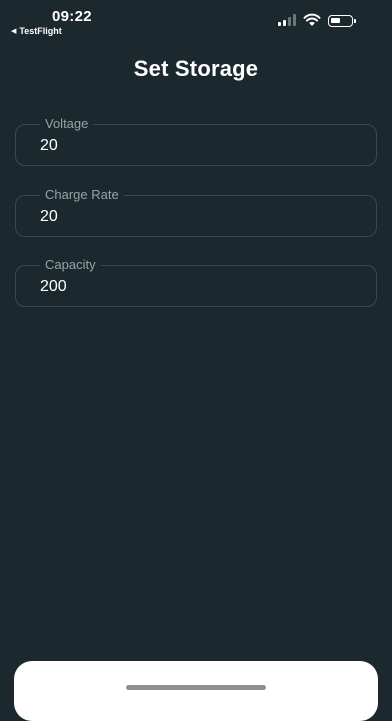  I want to click on charge-rate-label: Charge Rate, so click(82, 195).